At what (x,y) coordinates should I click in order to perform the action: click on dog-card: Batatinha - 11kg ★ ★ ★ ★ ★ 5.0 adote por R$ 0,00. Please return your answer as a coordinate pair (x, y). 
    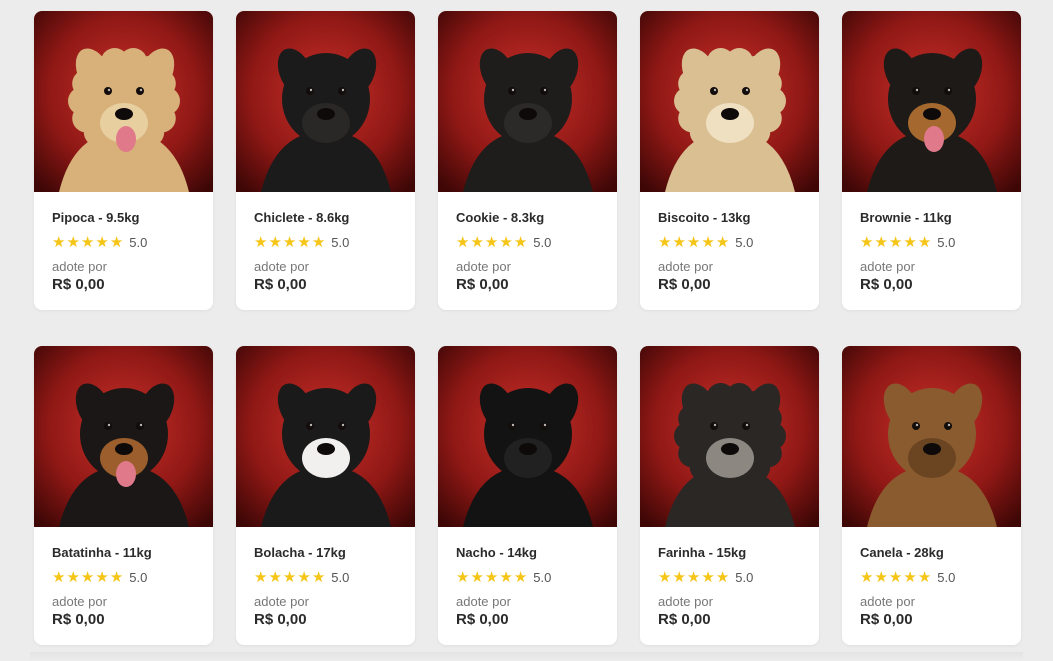
    Looking at the image, I should click on (123, 495).